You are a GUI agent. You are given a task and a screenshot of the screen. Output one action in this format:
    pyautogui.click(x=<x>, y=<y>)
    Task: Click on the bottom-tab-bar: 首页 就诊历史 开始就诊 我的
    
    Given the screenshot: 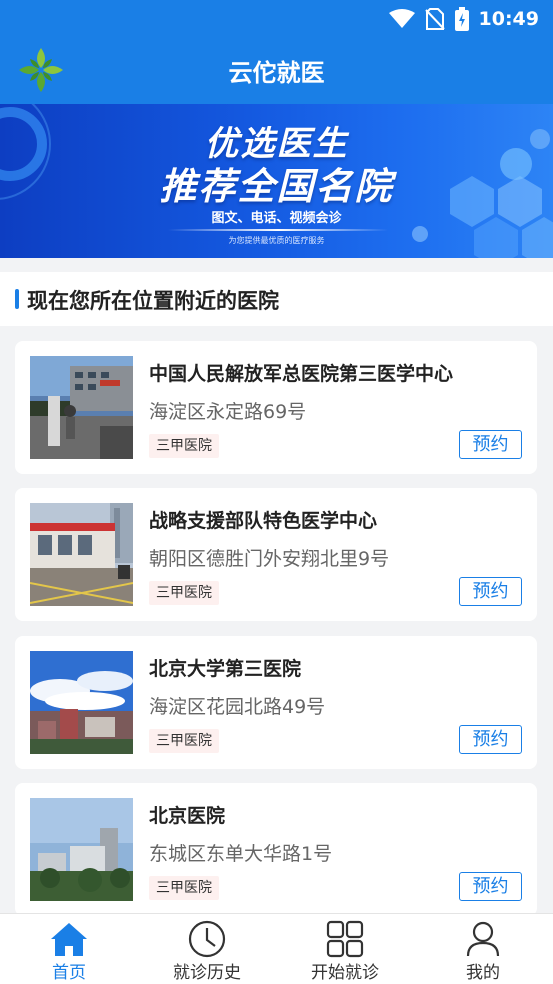 What is the action you would take?
    pyautogui.click(x=276, y=948)
    